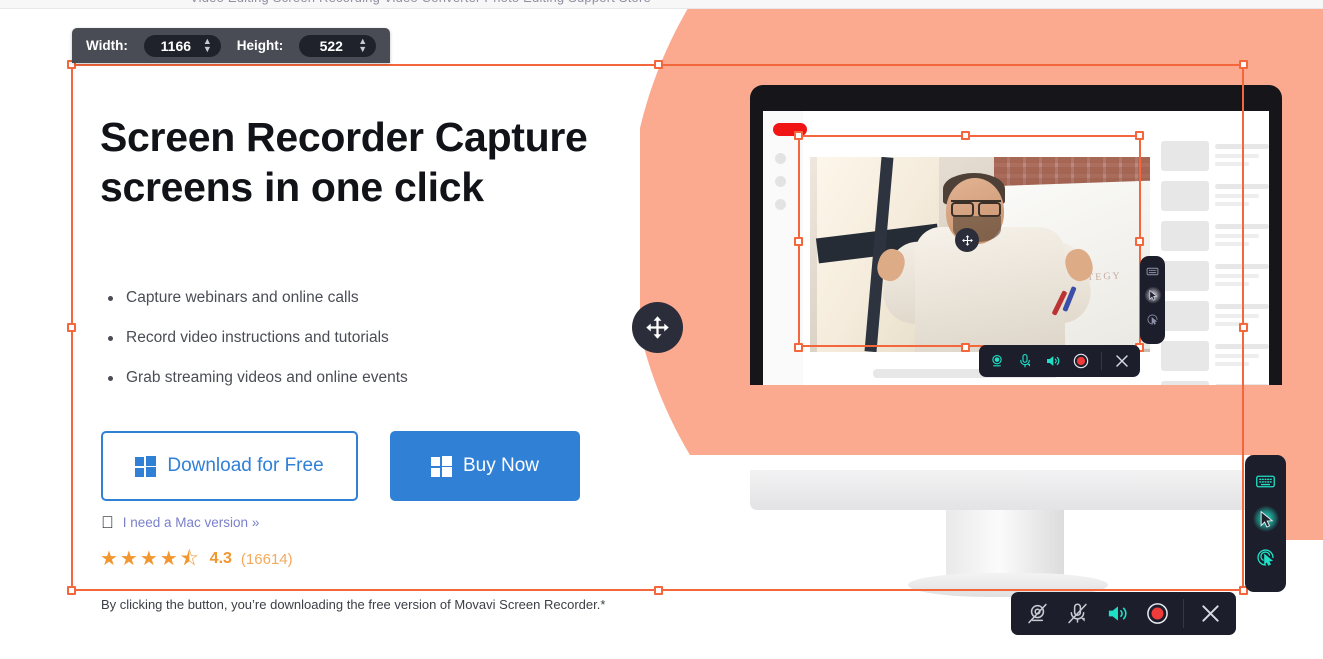  Describe the element at coordinates (658, 590) in the screenshot. I see `resize-handle-bottom-center` at that location.